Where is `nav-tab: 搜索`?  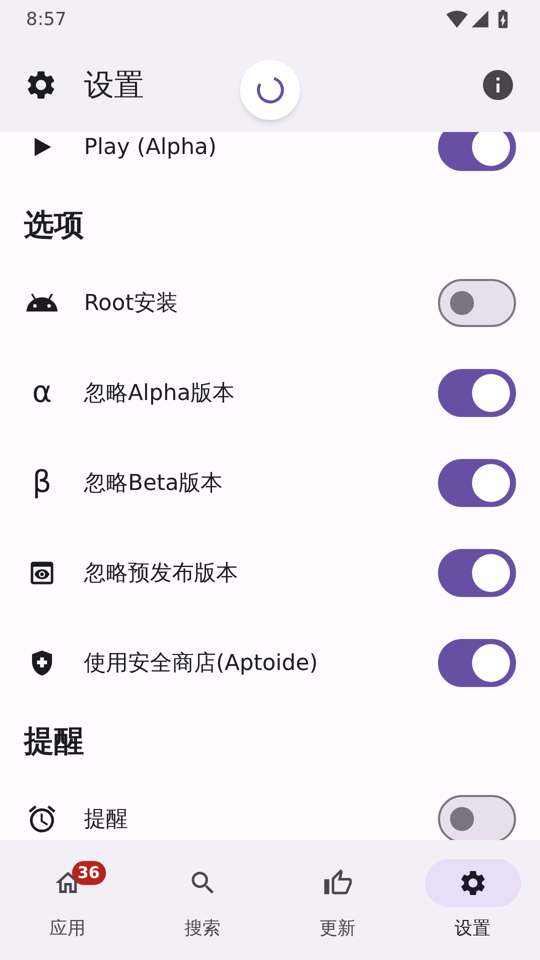
nav-tab: 搜索 is located at coordinates (202, 900).